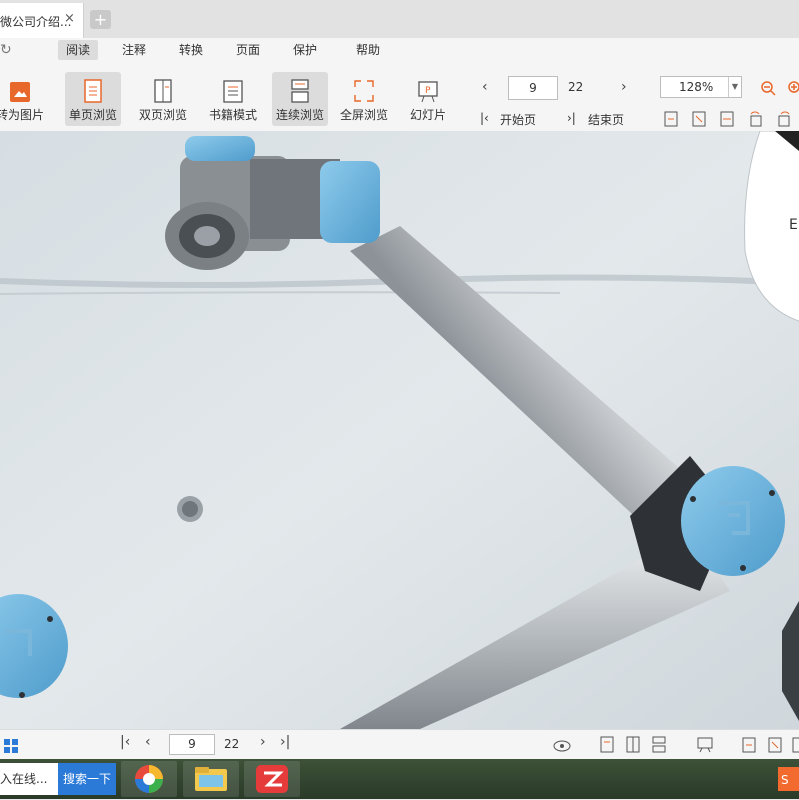  I want to click on double-page-label: 双页浏览, so click(162, 115).